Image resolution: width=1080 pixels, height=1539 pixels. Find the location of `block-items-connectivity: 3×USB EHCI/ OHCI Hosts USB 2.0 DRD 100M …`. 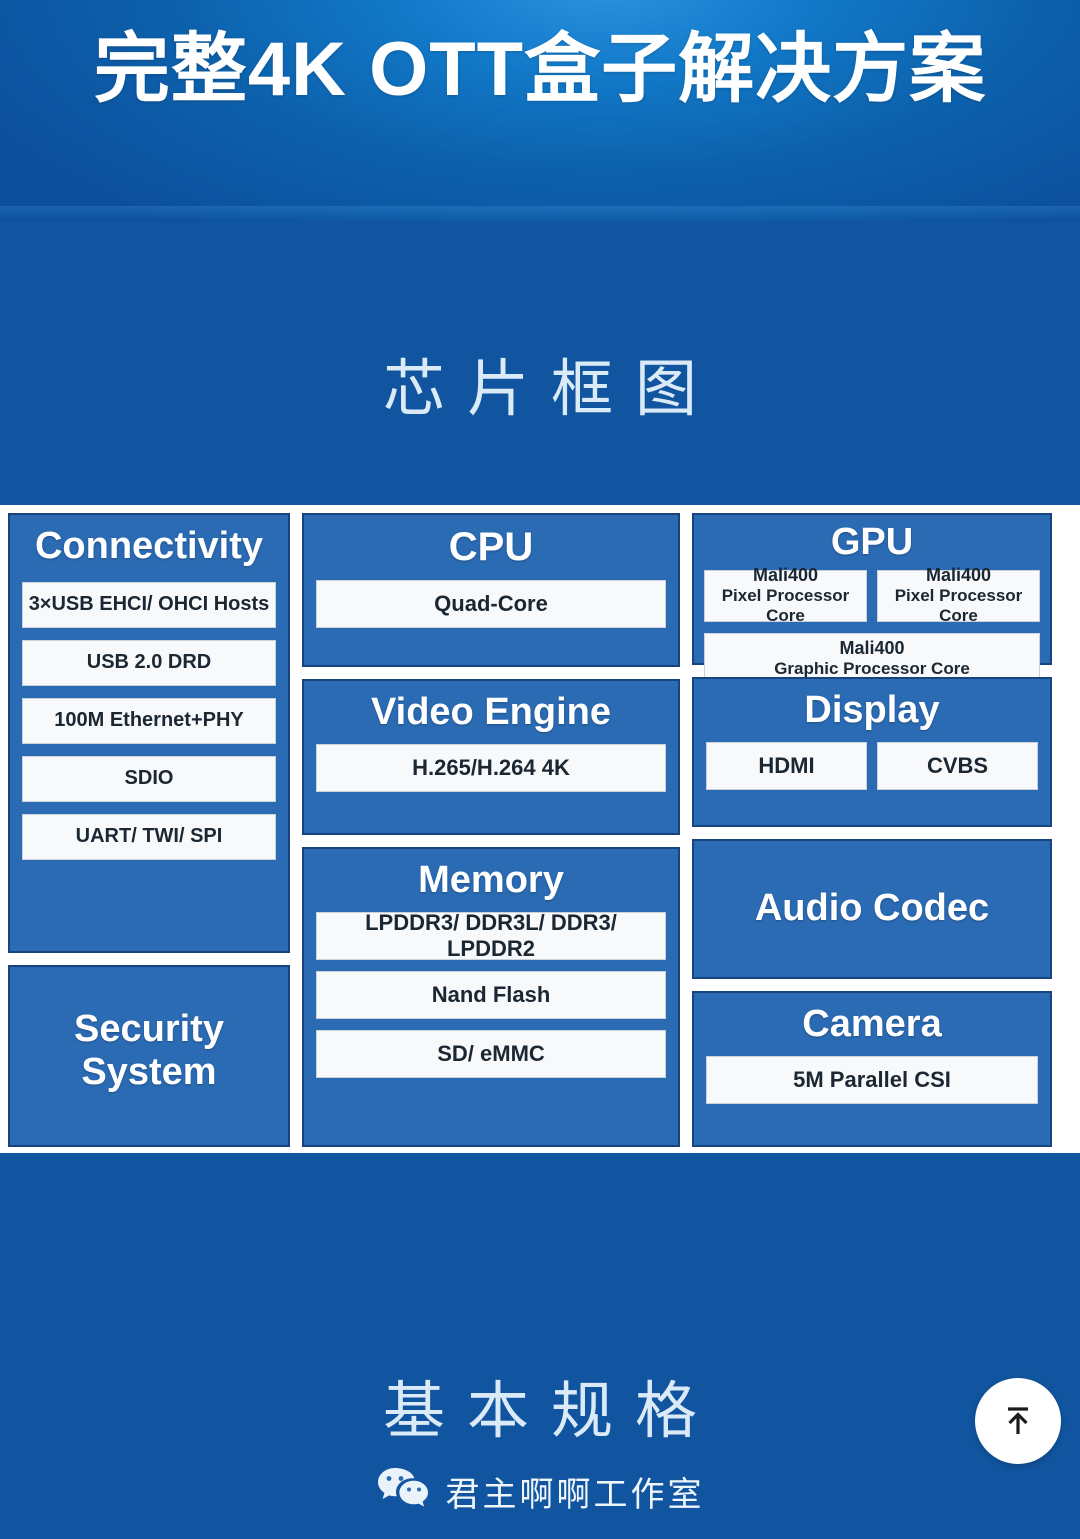

block-items-connectivity: 3×USB EHCI/ OHCI Hosts USB 2.0 DRD 100M … is located at coordinates (149, 720).